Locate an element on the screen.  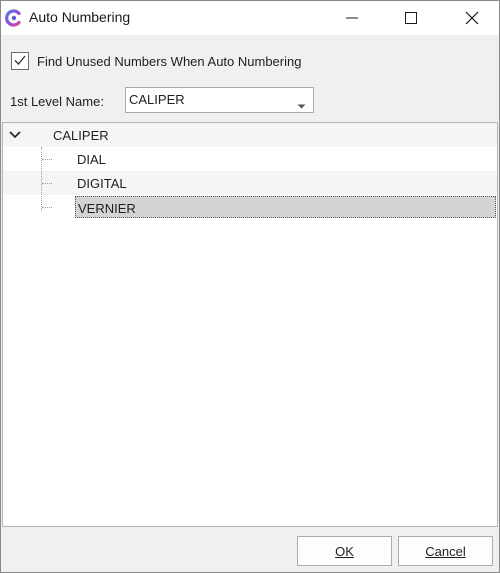
ok-button: OK is located at coordinates (344, 551).